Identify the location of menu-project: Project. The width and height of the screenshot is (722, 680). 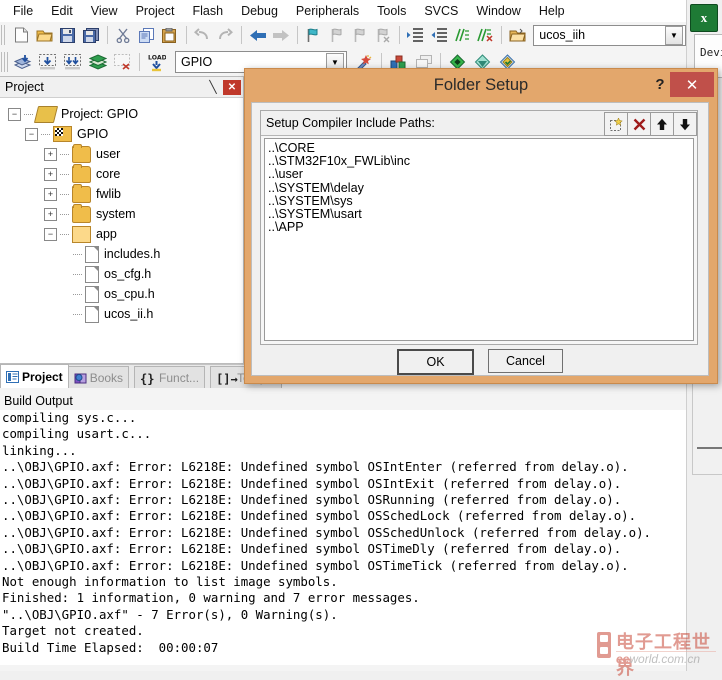
(155, 11).